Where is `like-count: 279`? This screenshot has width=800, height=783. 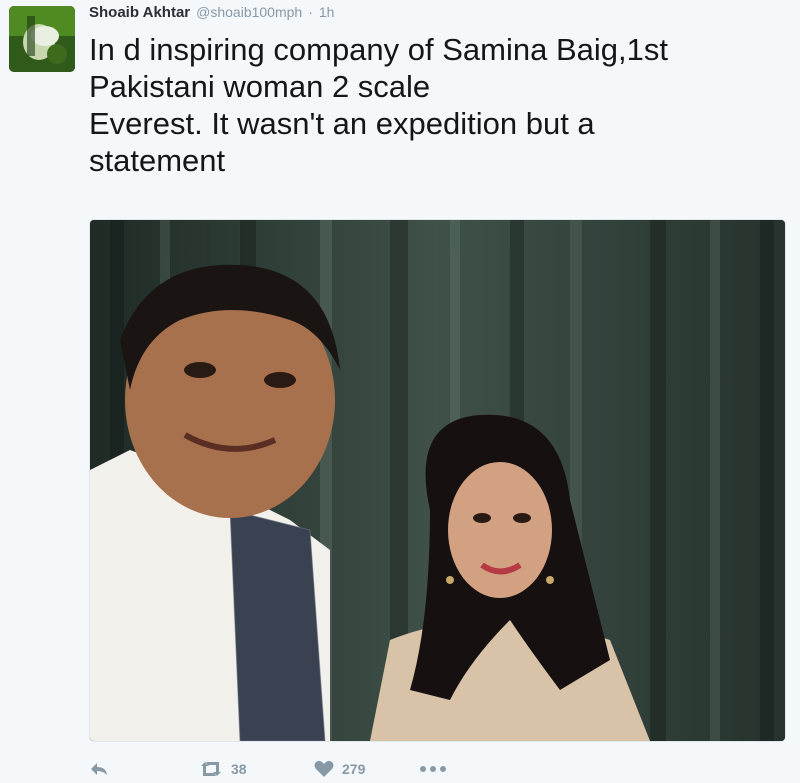 like-count: 279 is located at coordinates (354, 769).